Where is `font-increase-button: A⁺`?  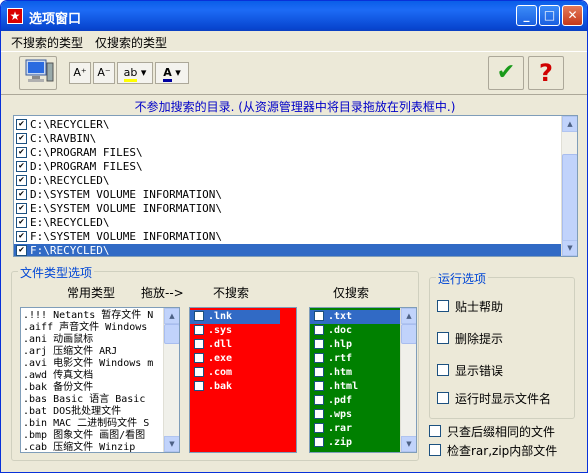
font-increase-button: A⁺ is located at coordinates (80, 73).